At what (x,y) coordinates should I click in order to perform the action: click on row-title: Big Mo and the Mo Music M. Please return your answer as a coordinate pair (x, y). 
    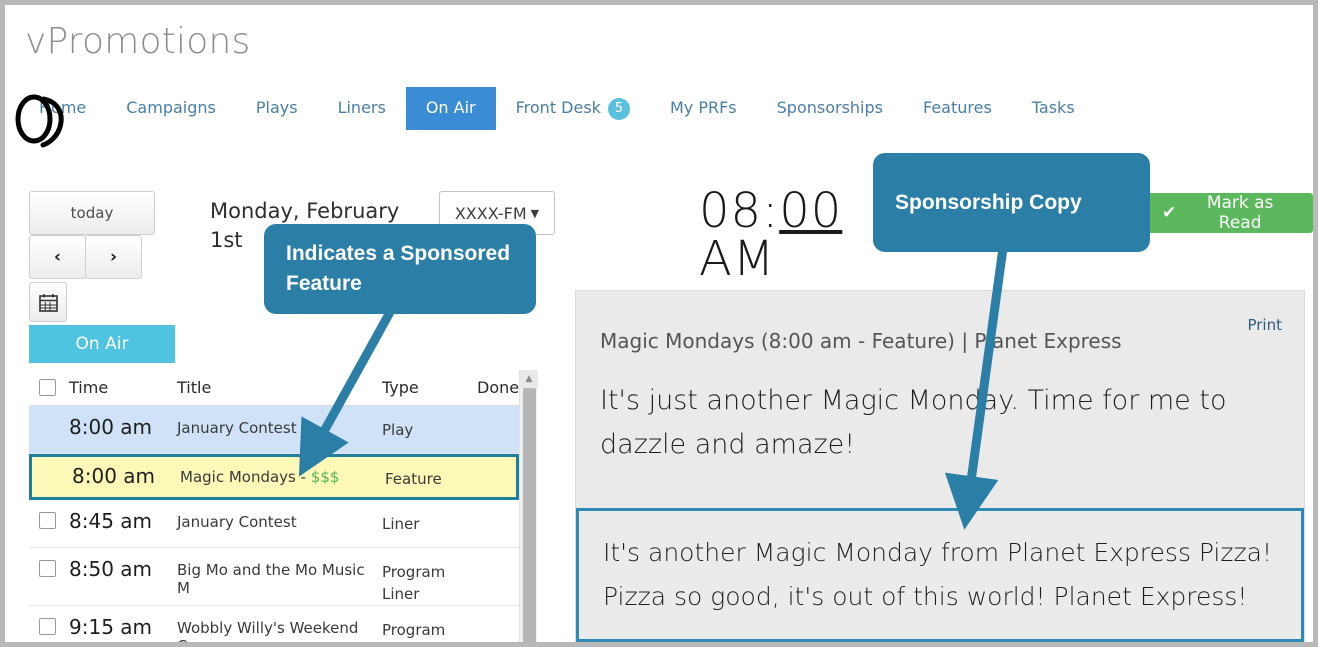
    Looking at the image, I should click on (271, 579).